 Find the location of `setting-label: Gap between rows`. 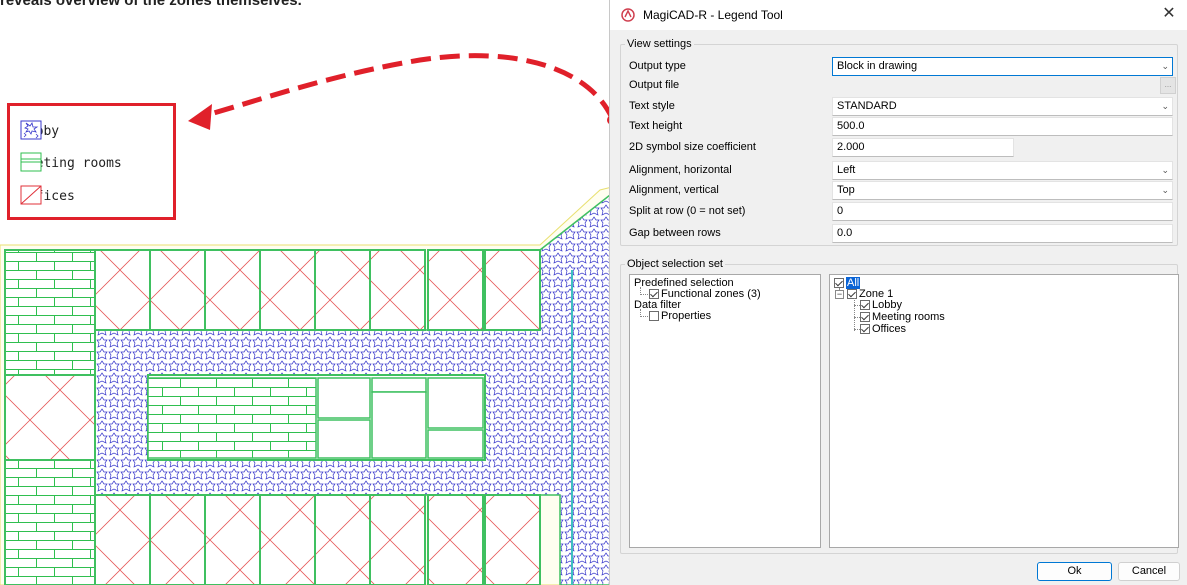

setting-label: Gap between rows is located at coordinates (675, 233).